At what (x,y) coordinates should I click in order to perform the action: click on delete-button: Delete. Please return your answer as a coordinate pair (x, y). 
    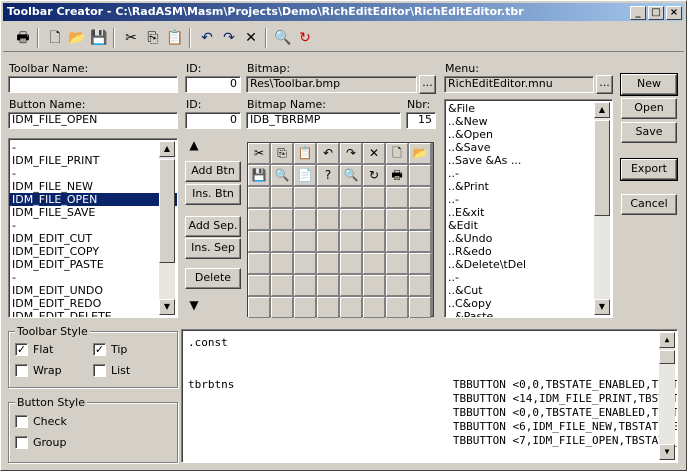
    Looking at the image, I should click on (213, 278).